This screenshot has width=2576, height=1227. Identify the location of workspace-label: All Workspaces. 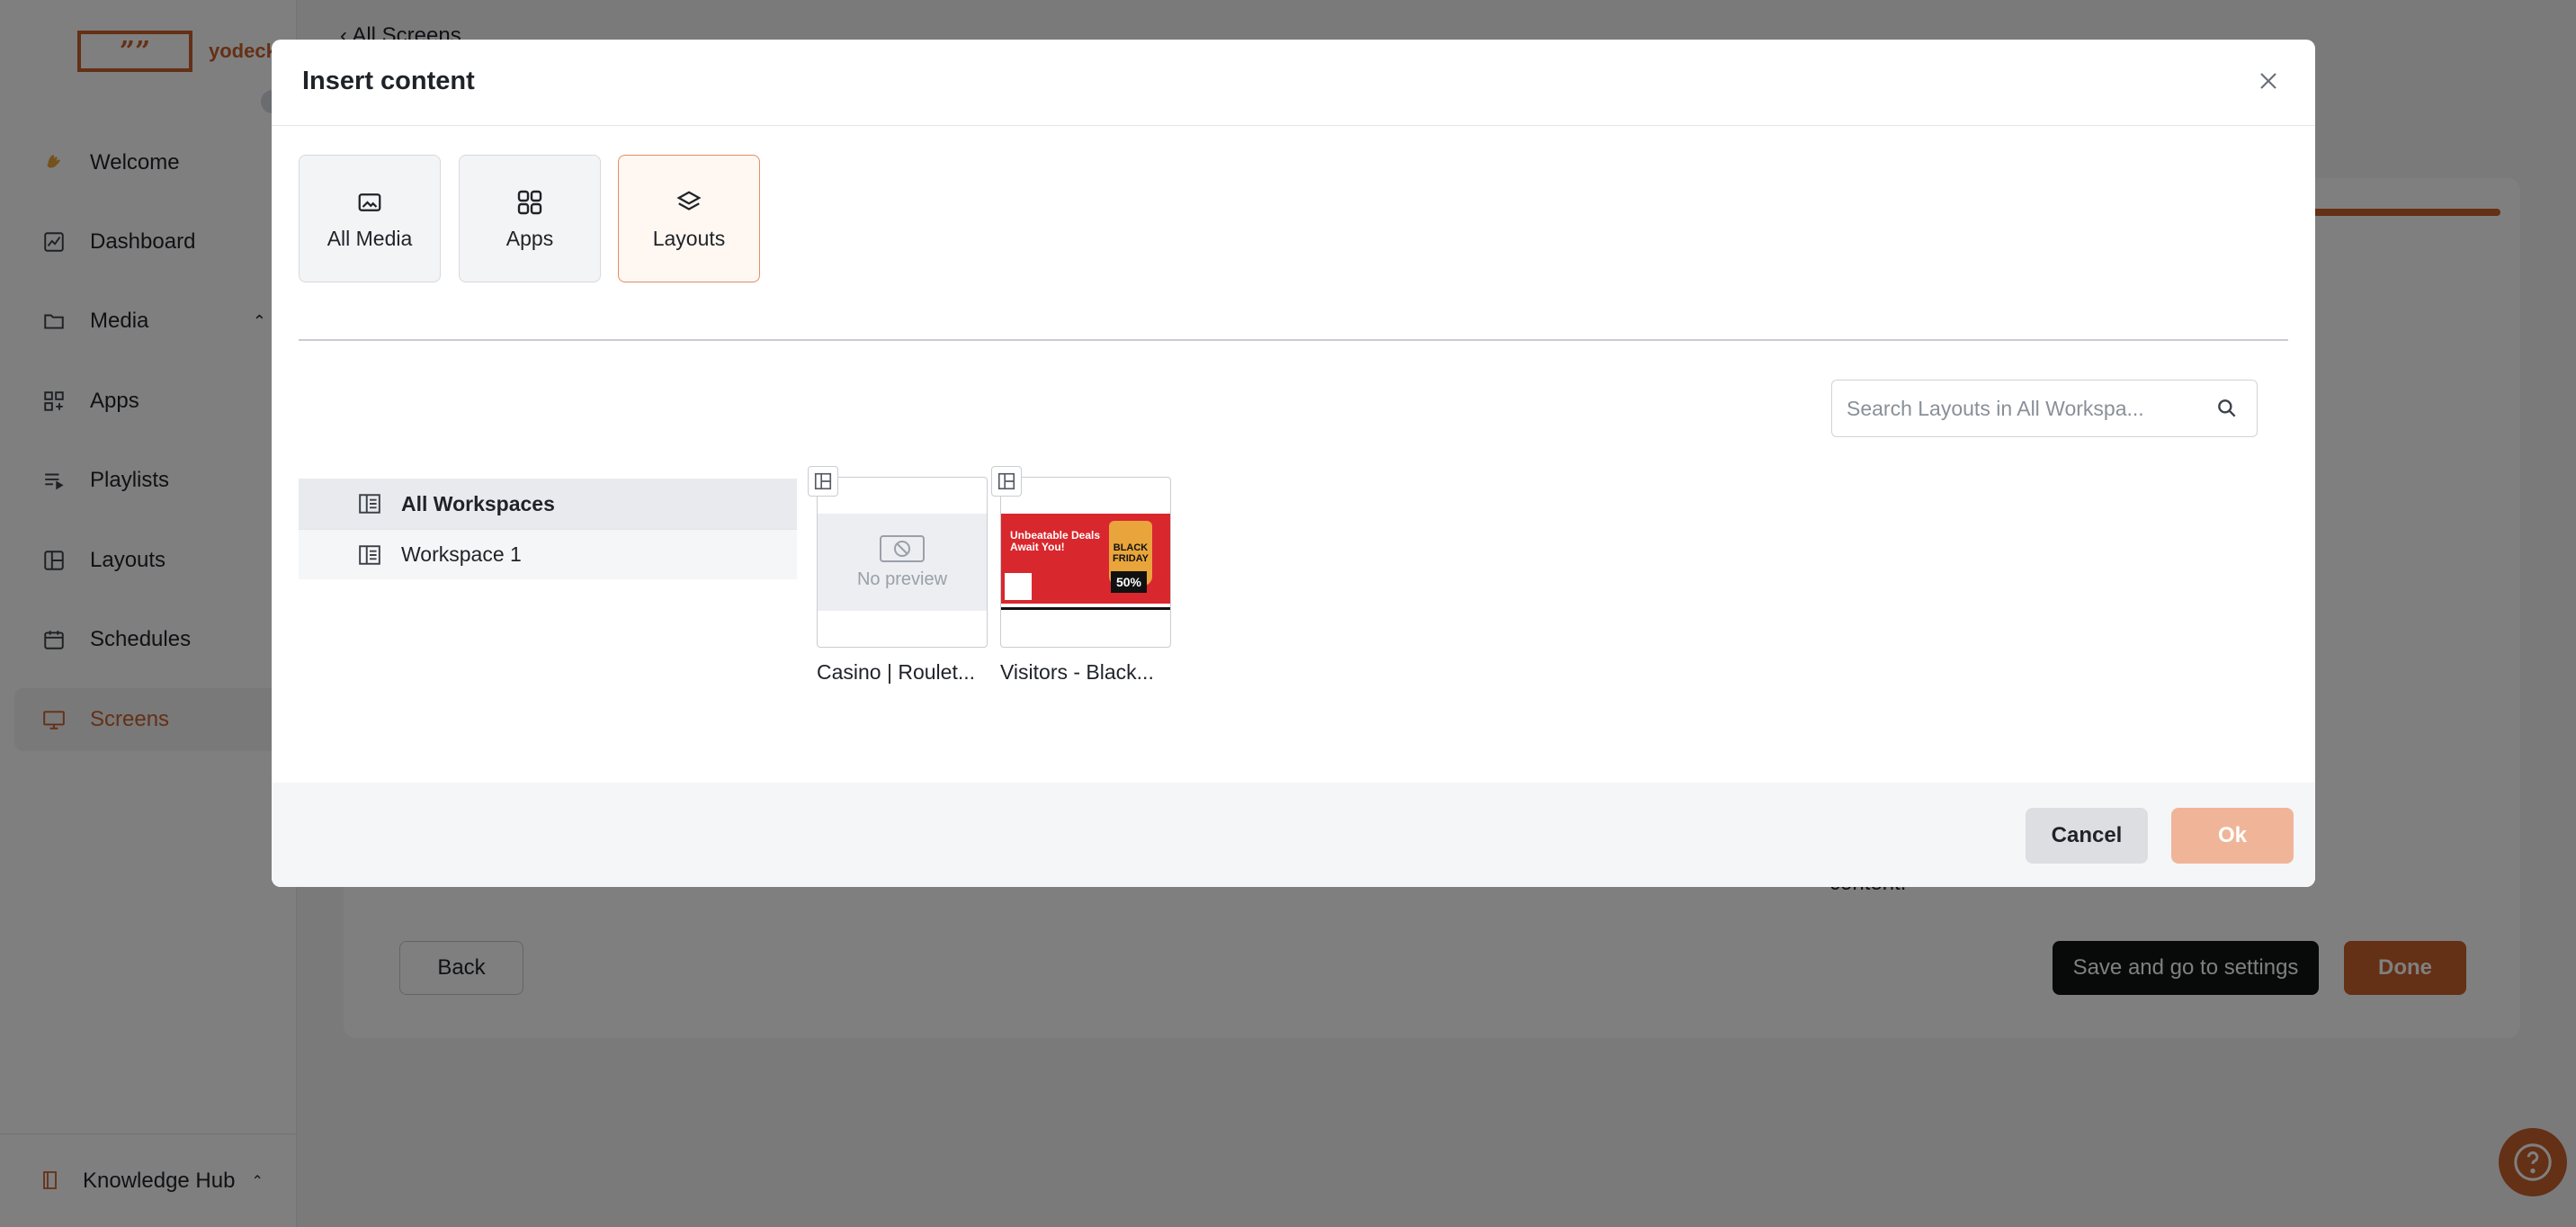
(478, 503).